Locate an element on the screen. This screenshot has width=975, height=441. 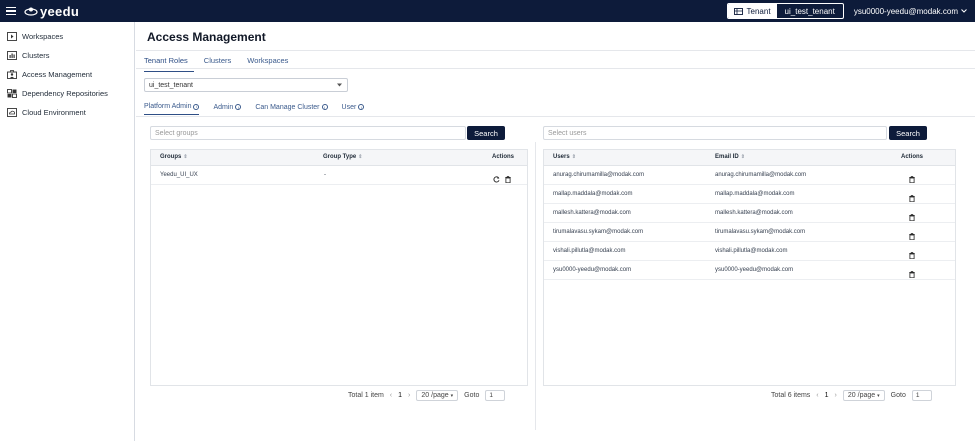
groups-search-button: Search is located at coordinates (486, 133).